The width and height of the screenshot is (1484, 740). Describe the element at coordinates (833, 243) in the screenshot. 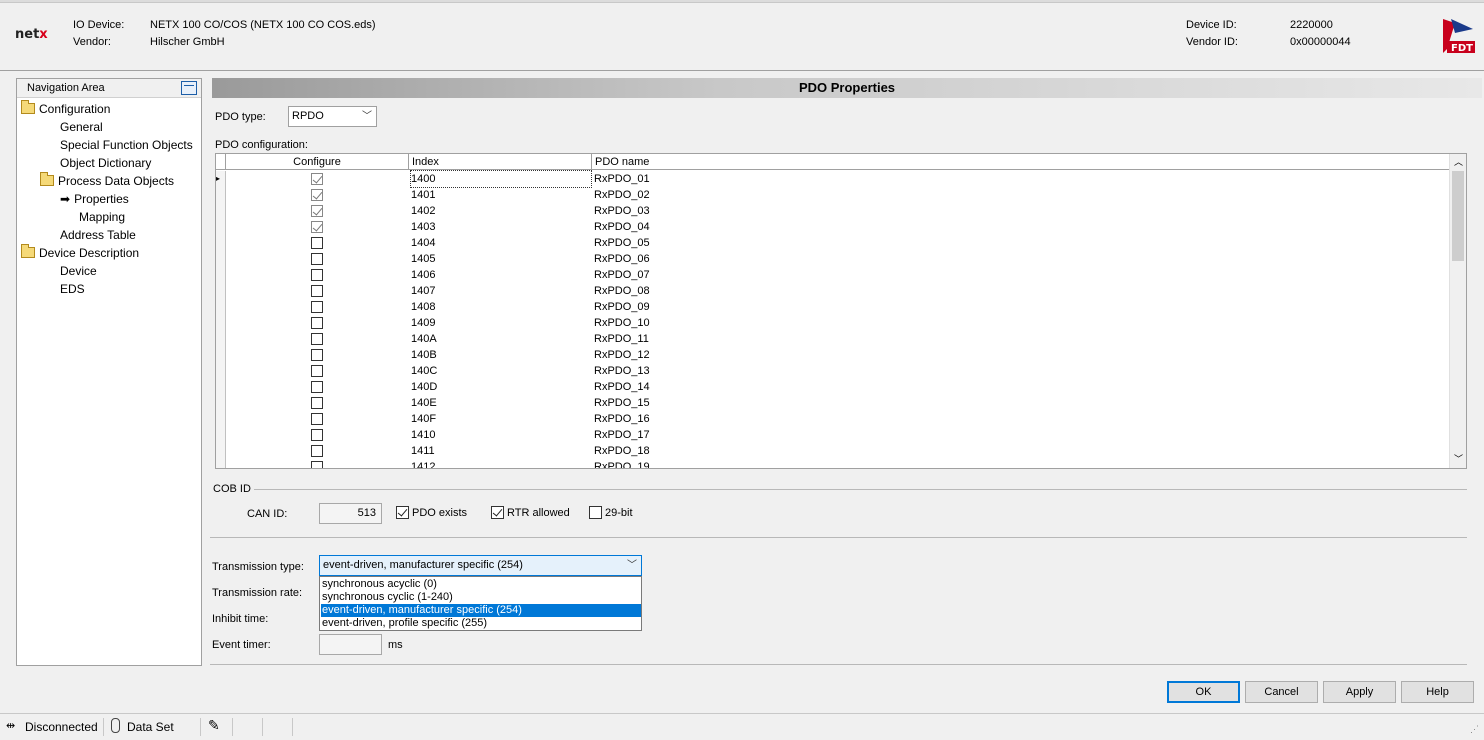

I see `table-row: 1404 RxPDO_05` at that location.